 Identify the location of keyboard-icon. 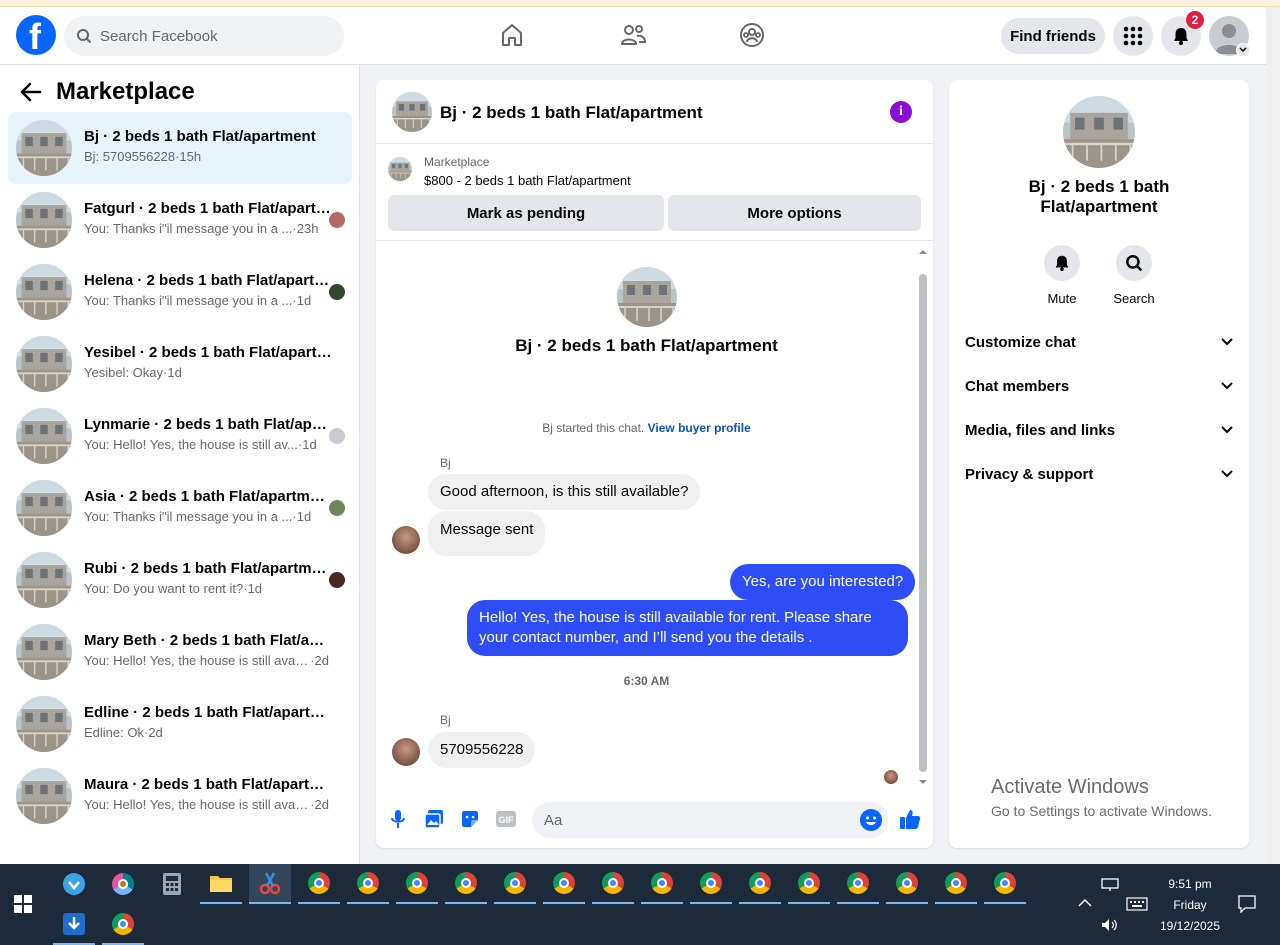
(1137, 904).